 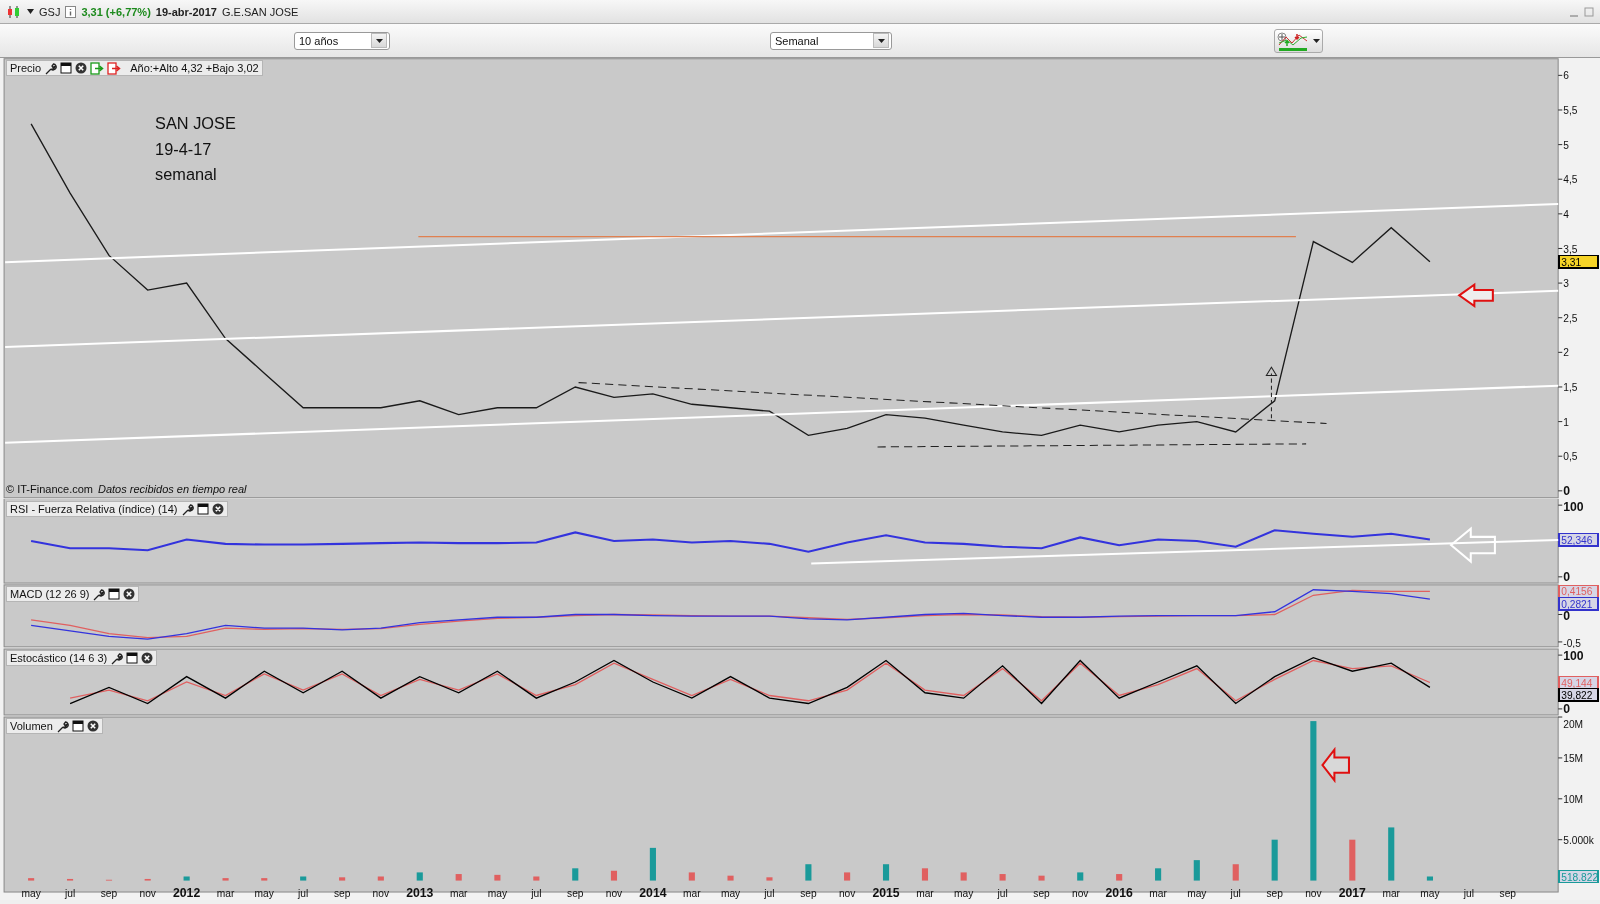 I want to click on panel-title: Estocástico (14 6 3), so click(x=59, y=658).